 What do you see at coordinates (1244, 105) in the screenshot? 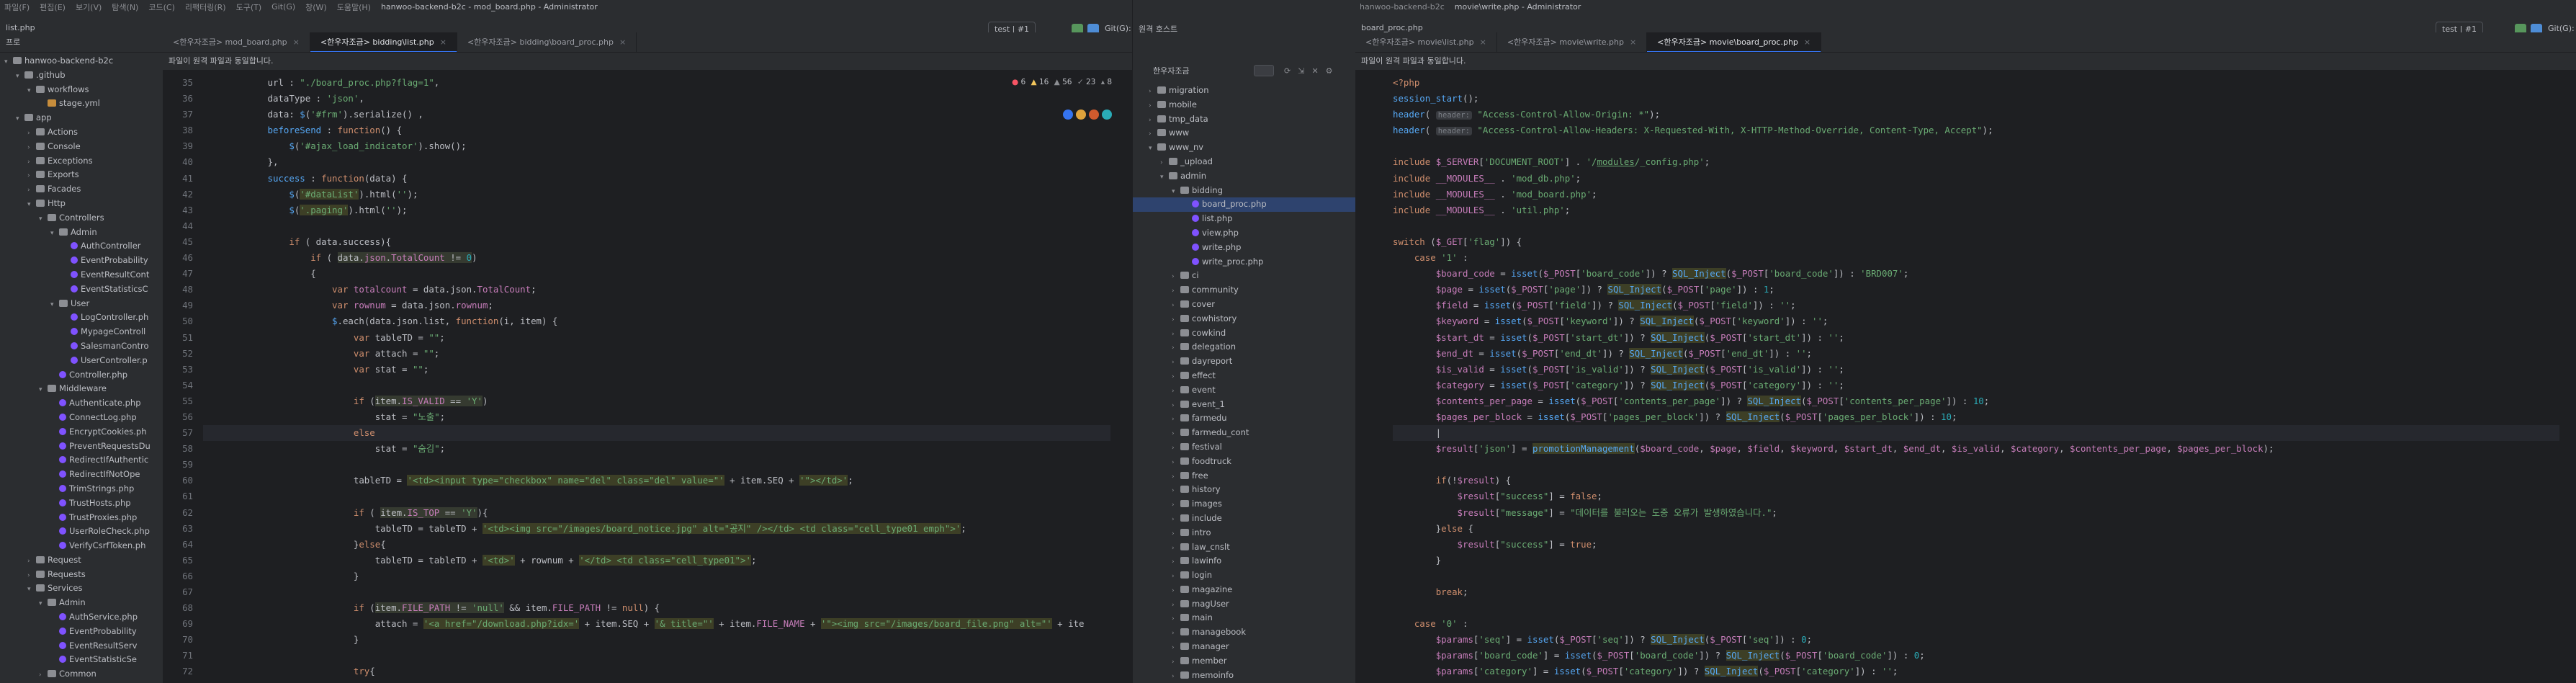
I see `tree-folder: › mobile` at bounding box center [1244, 105].